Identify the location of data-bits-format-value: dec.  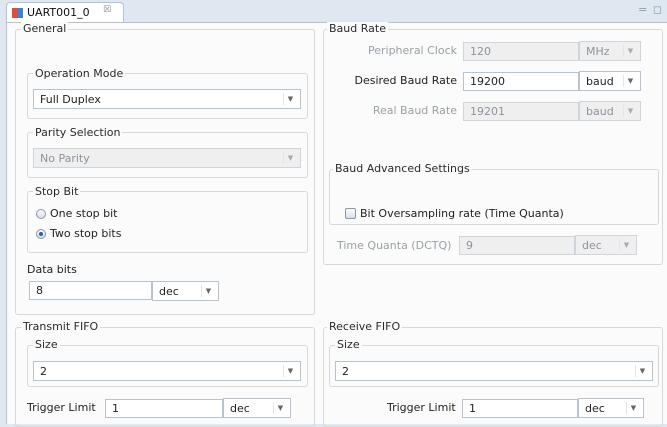
(169, 291).